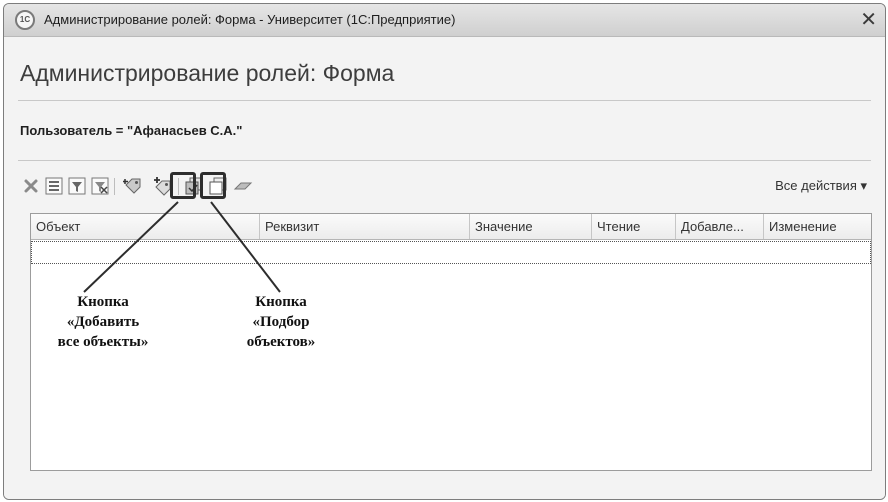 This screenshot has width=888, height=502. Describe the element at coordinates (182, 247) in the screenshot. I see `annotation-arrows` at that location.